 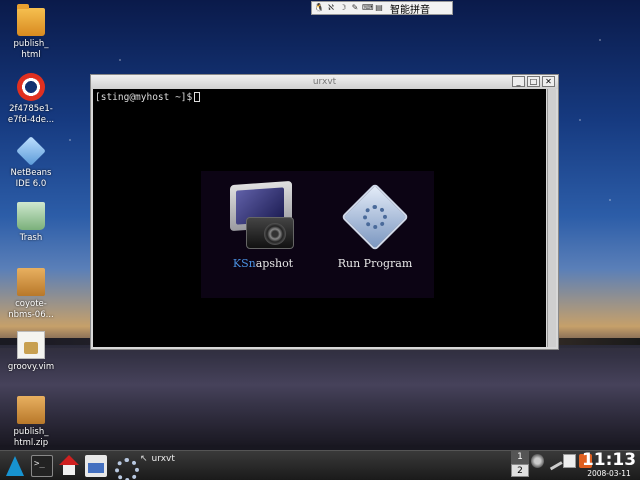 What do you see at coordinates (69, 466) in the screenshot?
I see `home-icon` at bounding box center [69, 466].